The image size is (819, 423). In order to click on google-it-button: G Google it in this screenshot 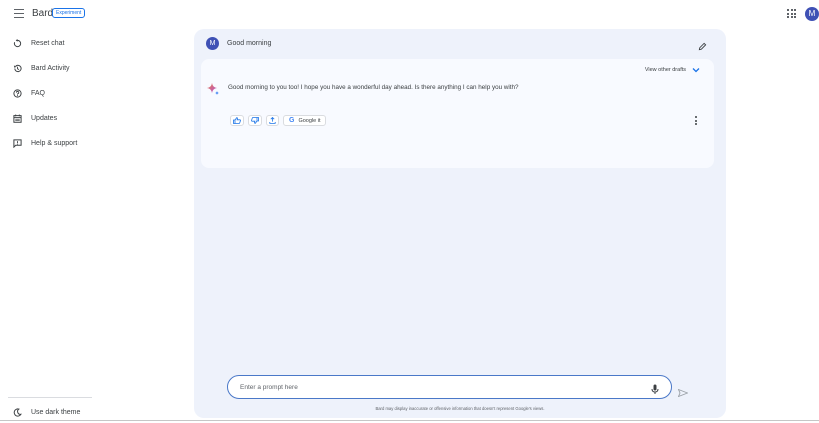, I will do `click(305, 120)`.